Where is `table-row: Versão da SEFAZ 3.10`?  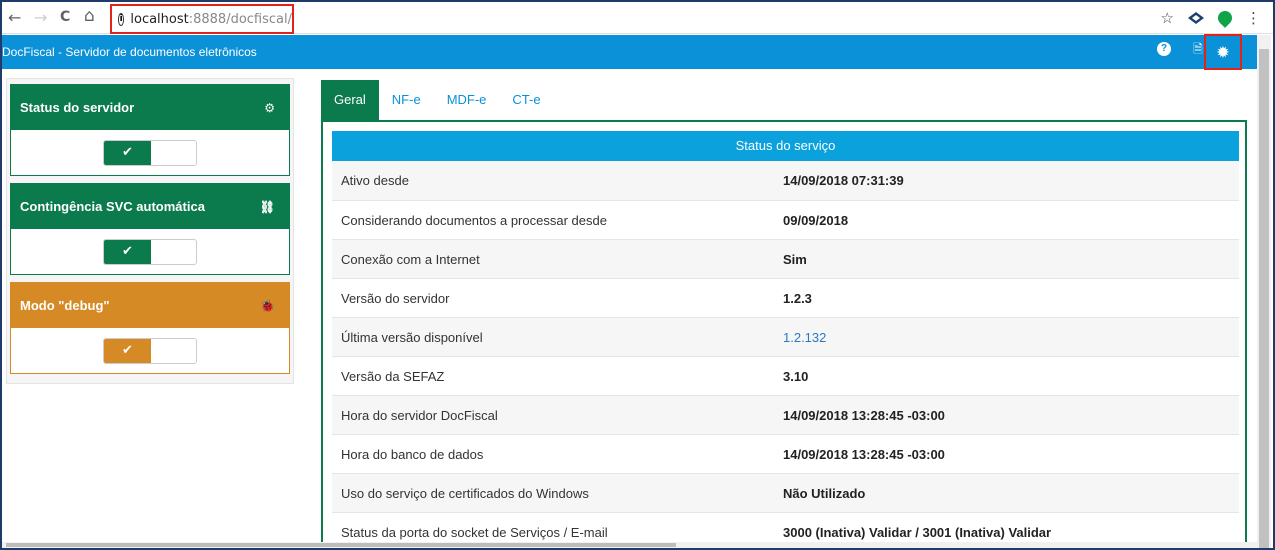 table-row: Versão da SEFAZ 3.10 is located at coordinates (785, 375).